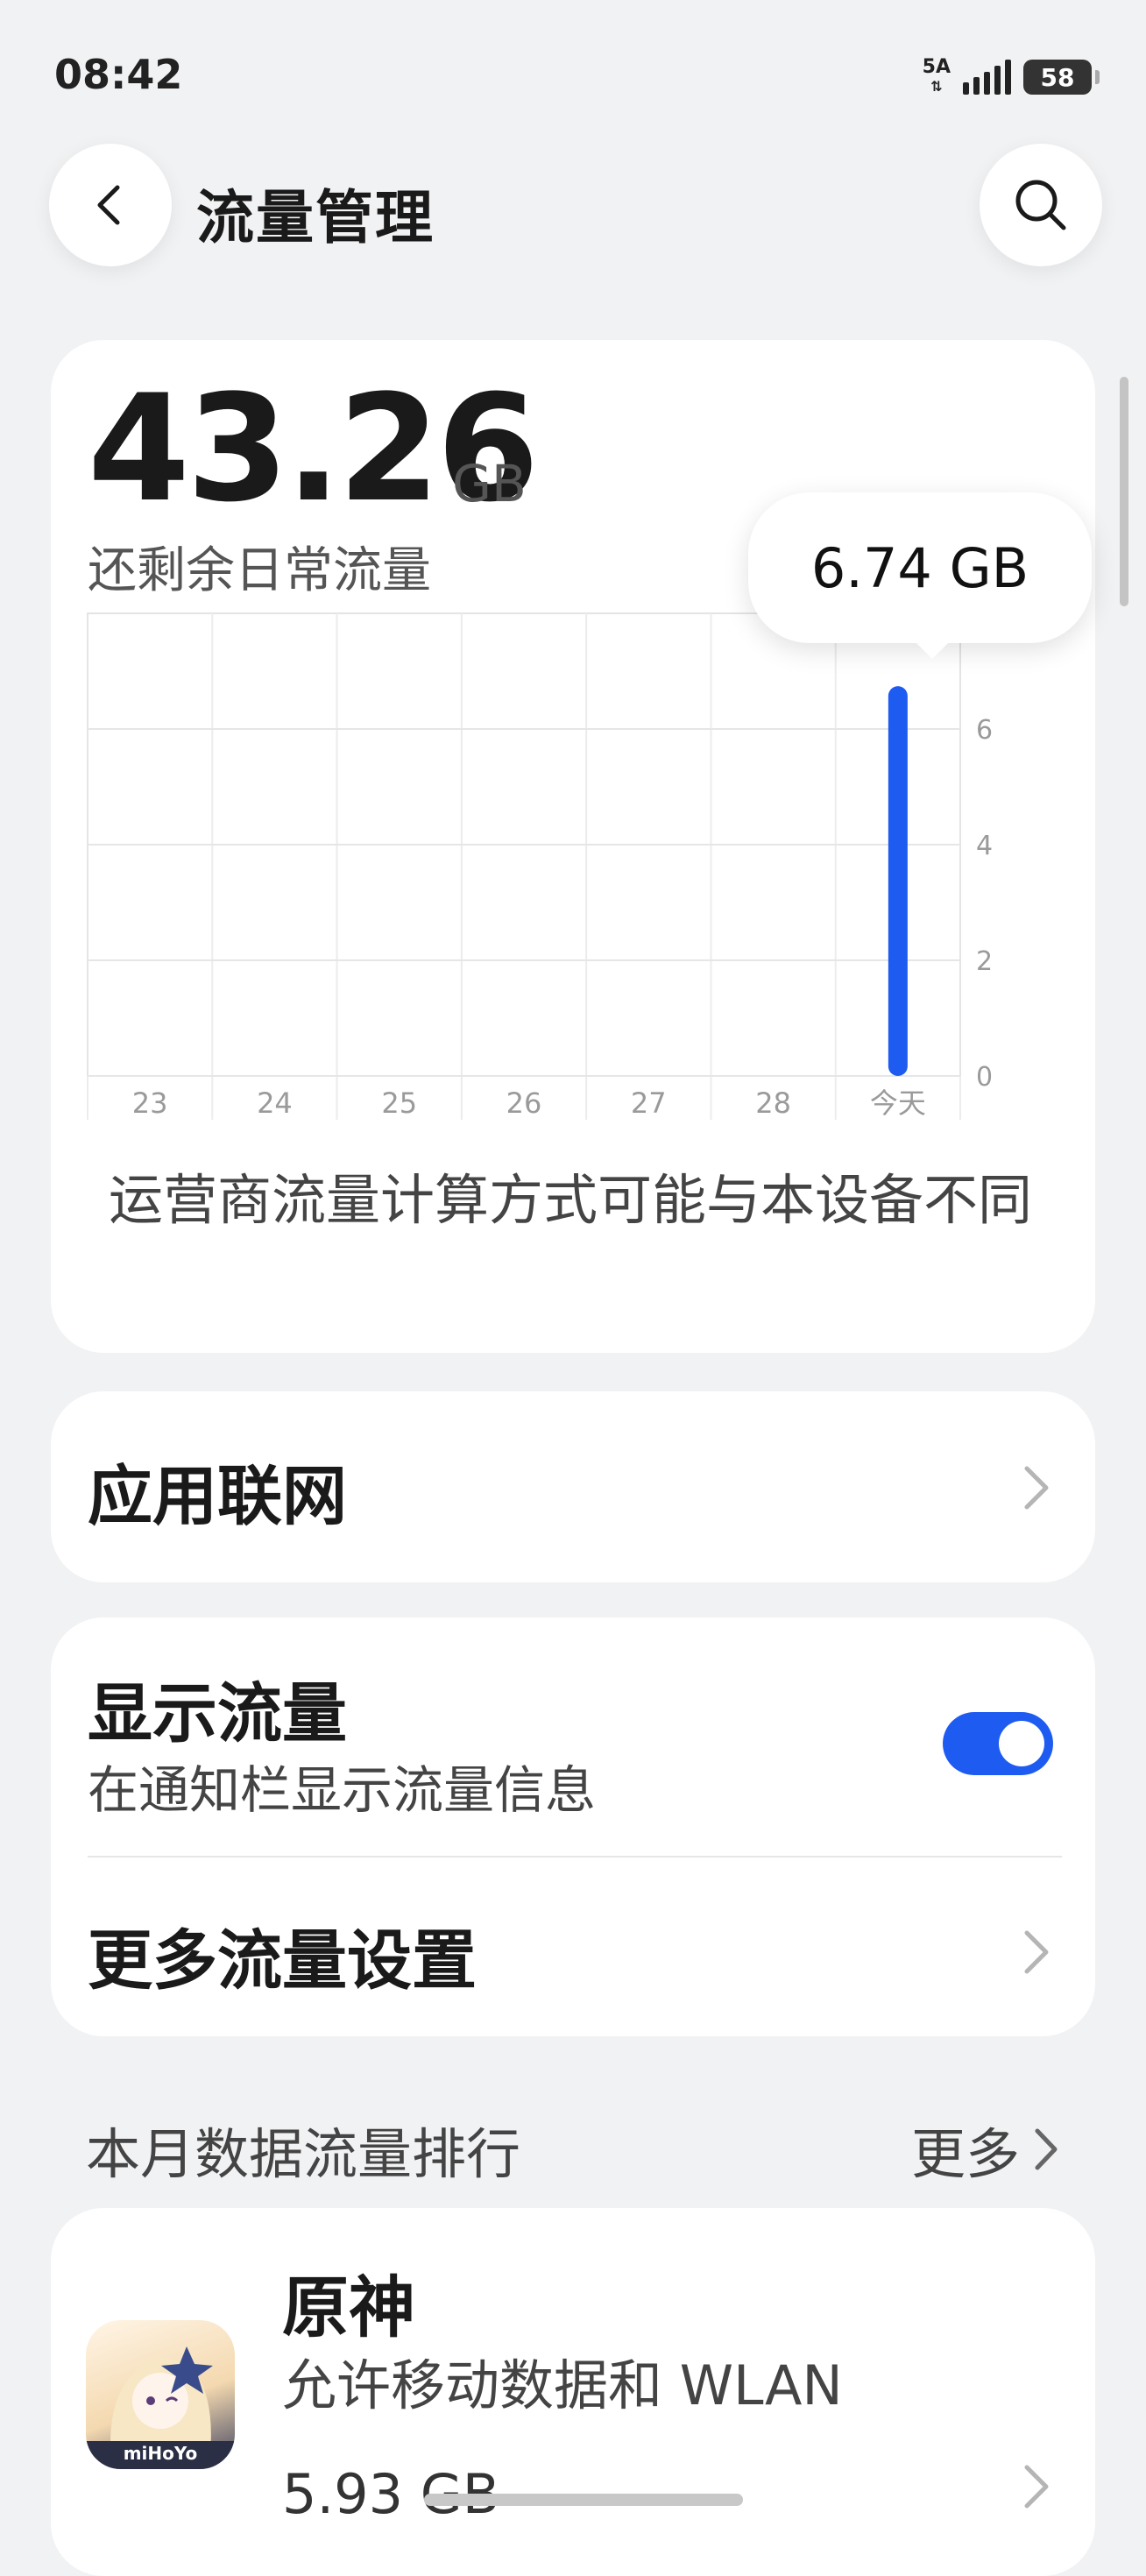 The height and width of the screenshot is (2576, 1146). What do you see at coordinates (275, 1103) in the screenshot?
I see `x-tick-label: 24` at bounding box center [275, 1103].